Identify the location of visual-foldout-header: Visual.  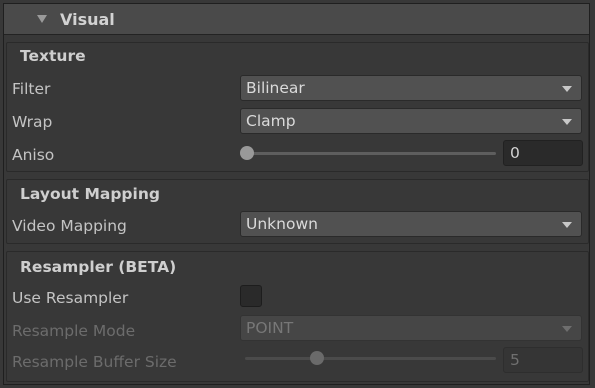
(296, 19).